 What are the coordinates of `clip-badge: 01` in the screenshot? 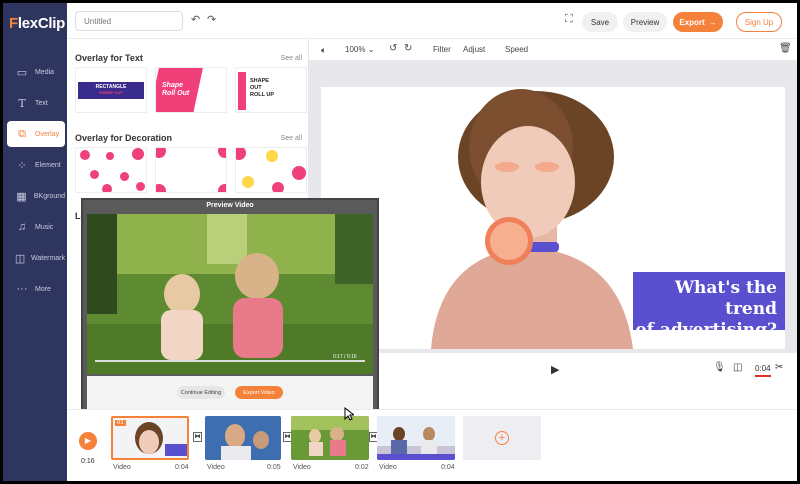 It's located at (120, 423).